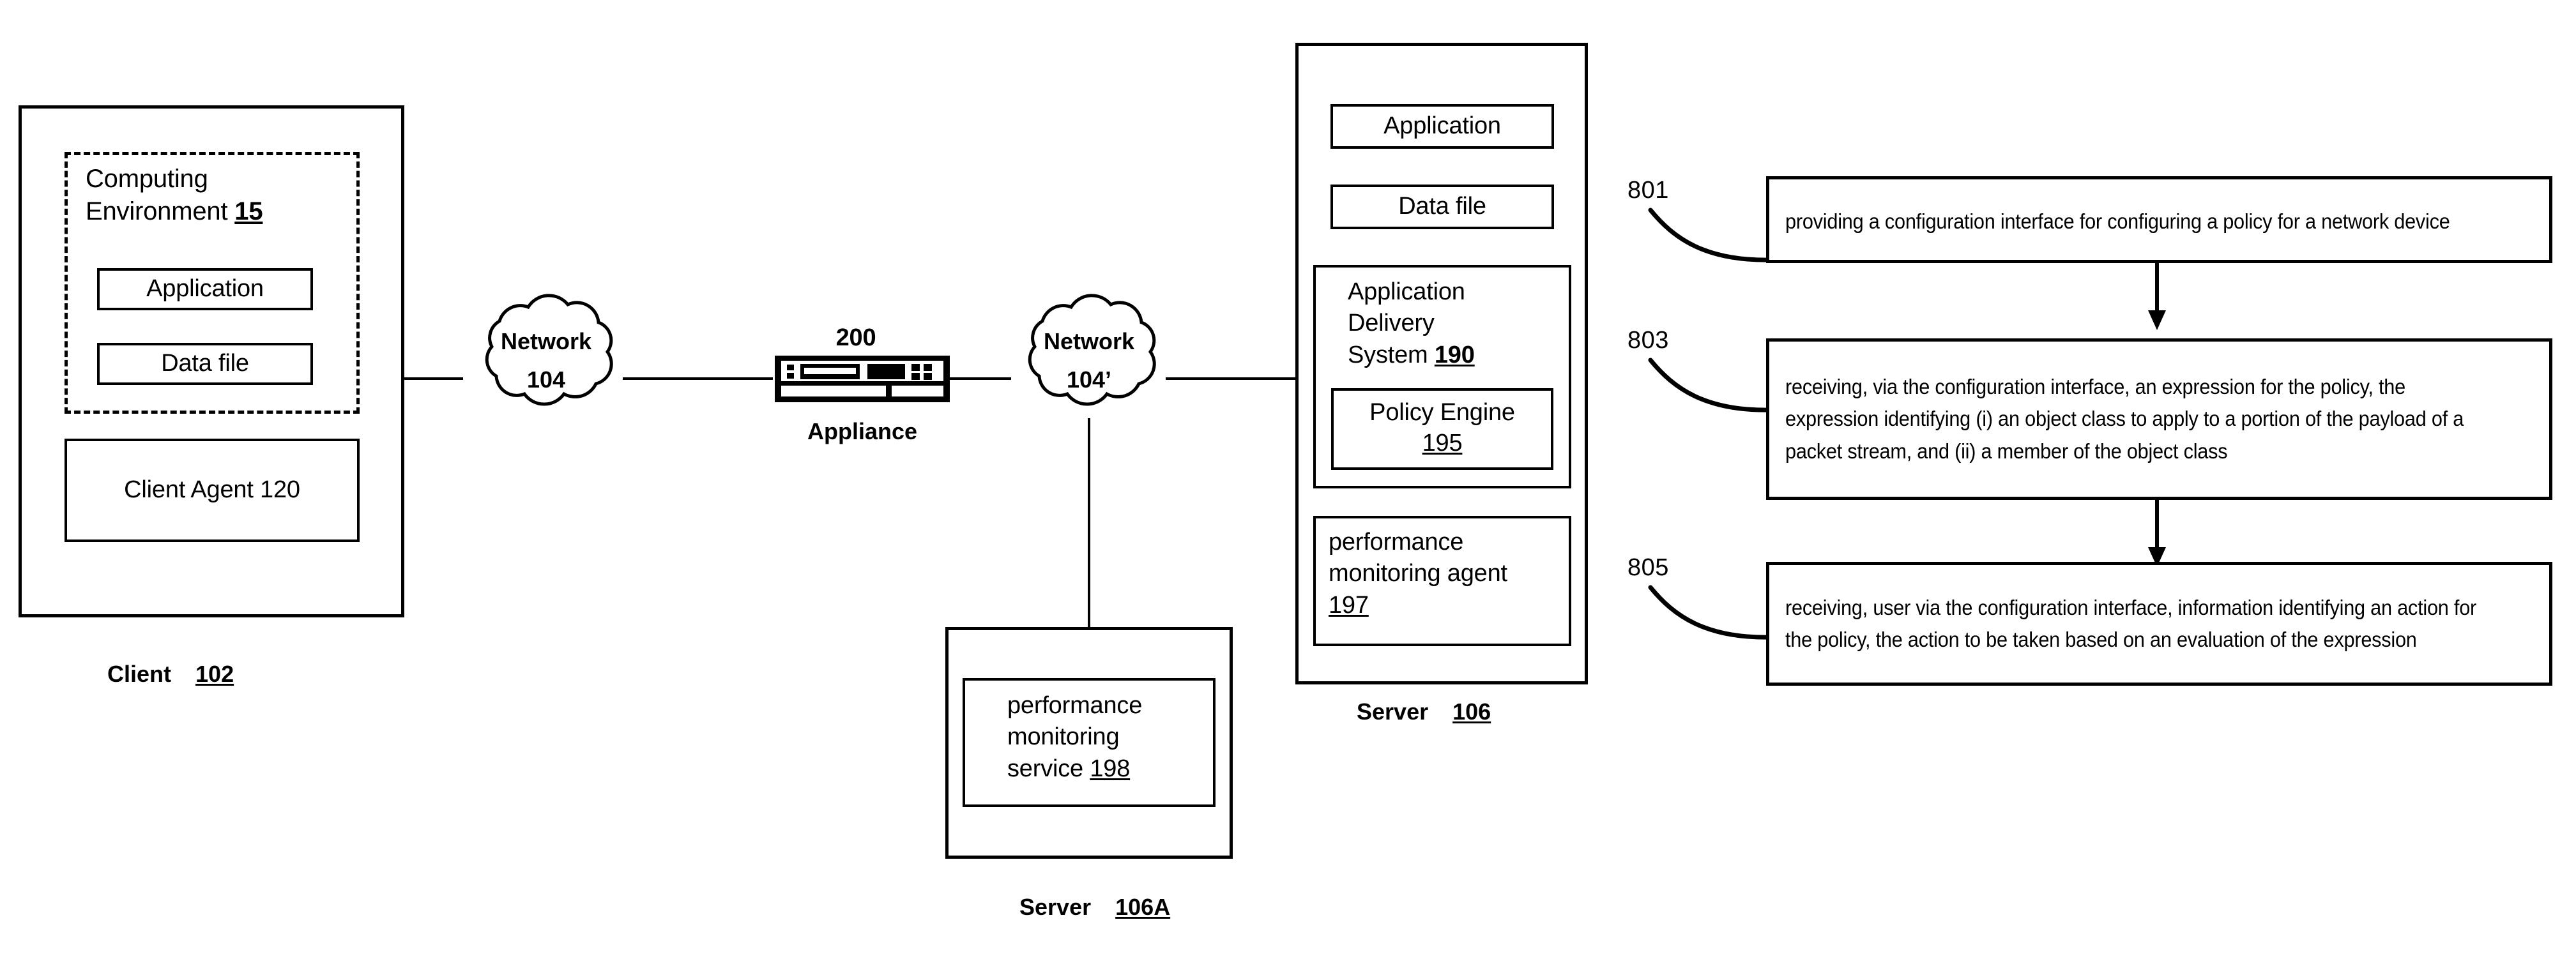 This screenshot has width=2576, height=966. I want to click on client-data-file-box: Data file, so click(205, 364).